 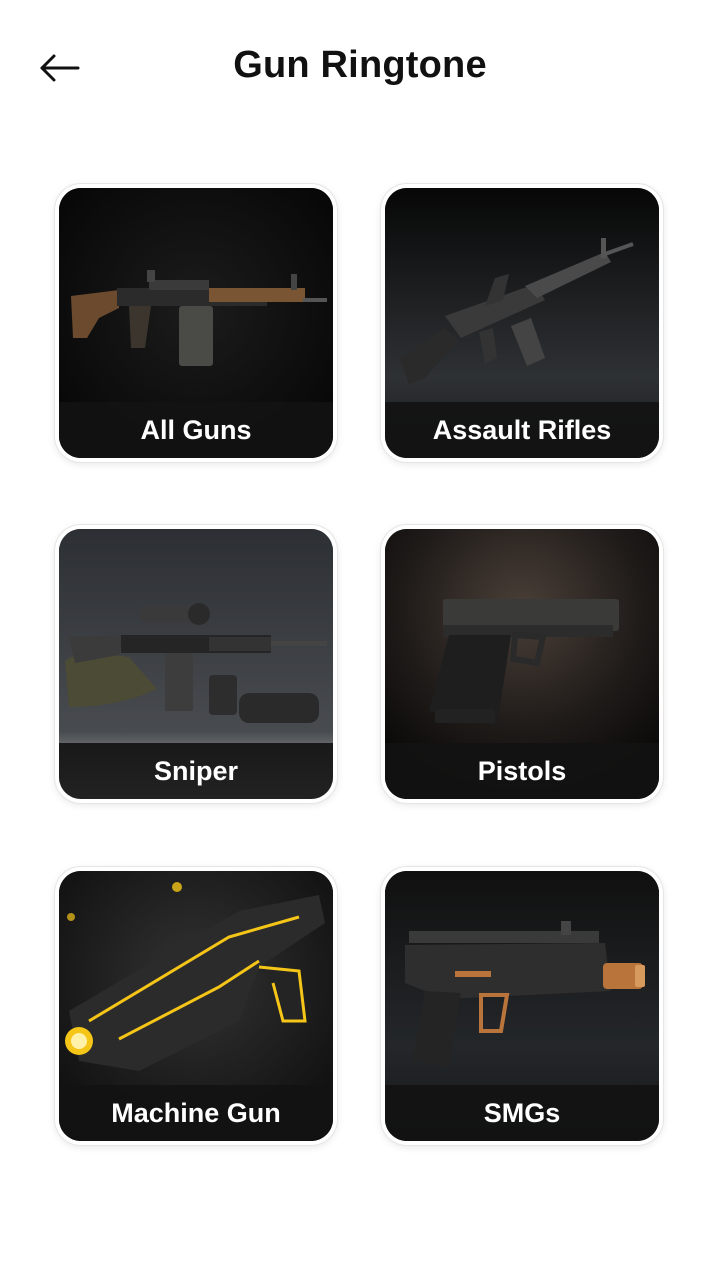 I want to click on category-card-smgs: SMGs, so click(x=522, y=1006).